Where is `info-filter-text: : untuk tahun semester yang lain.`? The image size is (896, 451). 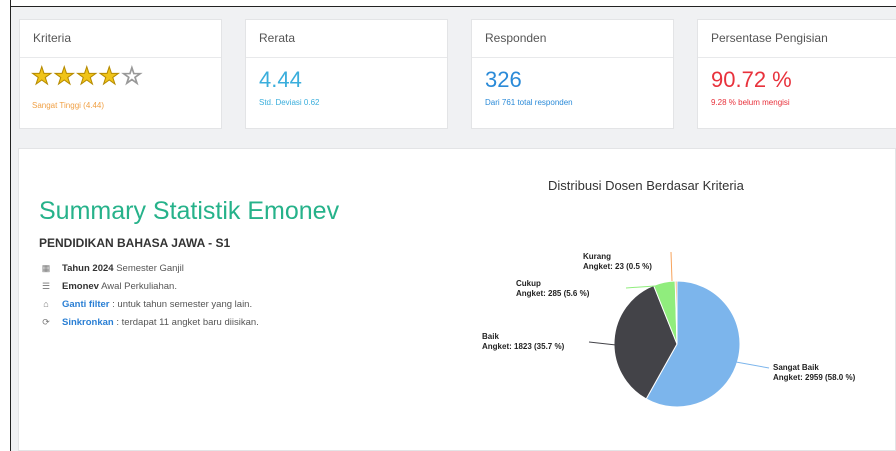 info-filter-text: : untuk tahun semester yang lain. is located at coordinates (181, 304).